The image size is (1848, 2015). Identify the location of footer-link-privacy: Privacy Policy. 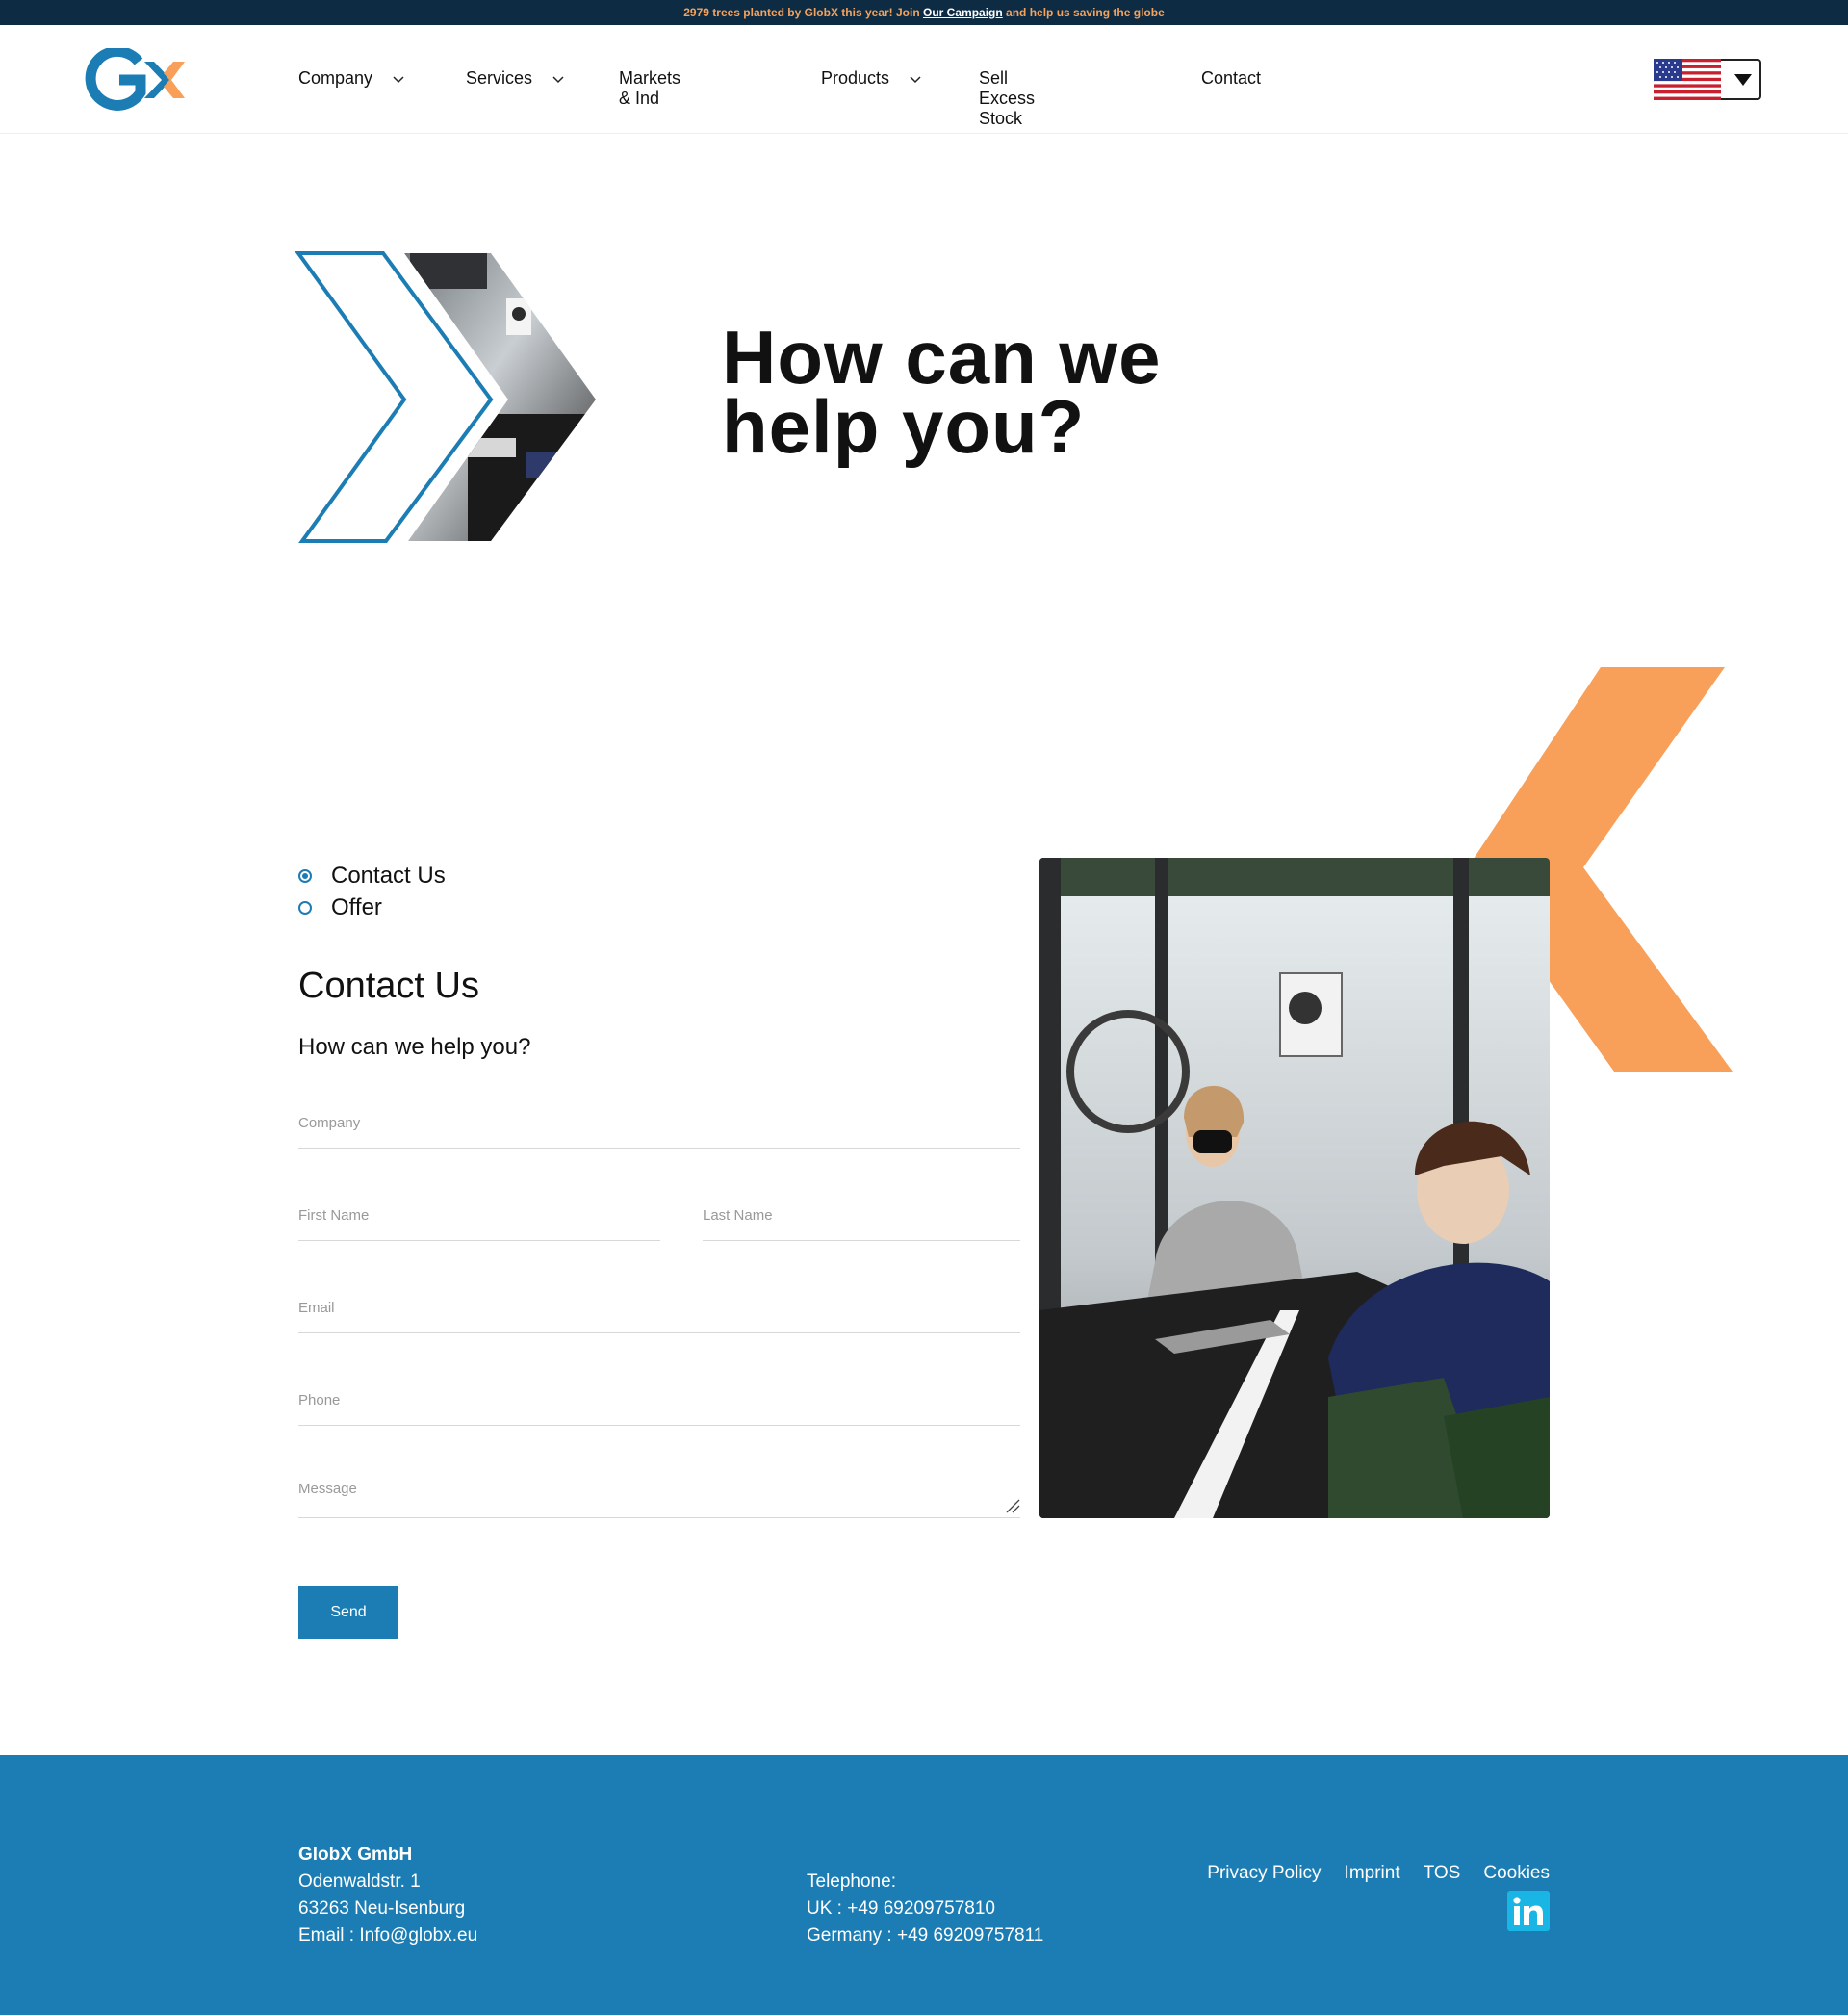
(1264, 1874).